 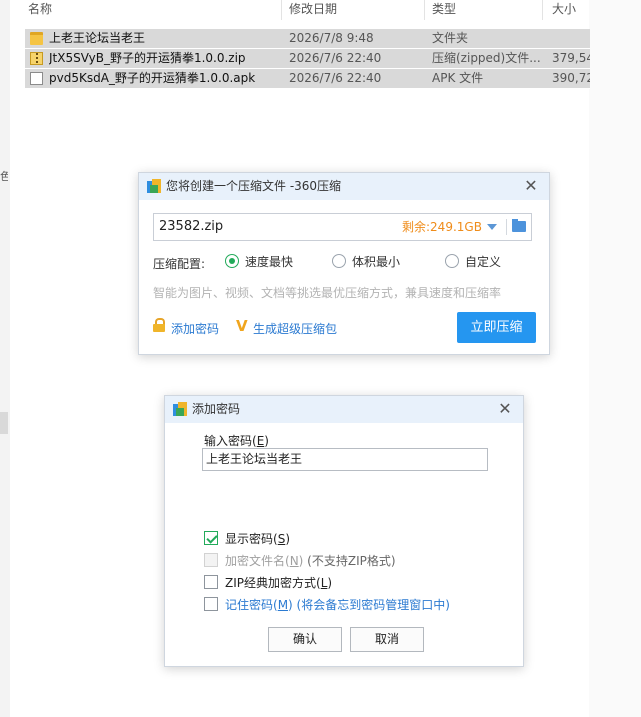 I want to click on checkbox-disabled-icon, so click(x=211, y=560).